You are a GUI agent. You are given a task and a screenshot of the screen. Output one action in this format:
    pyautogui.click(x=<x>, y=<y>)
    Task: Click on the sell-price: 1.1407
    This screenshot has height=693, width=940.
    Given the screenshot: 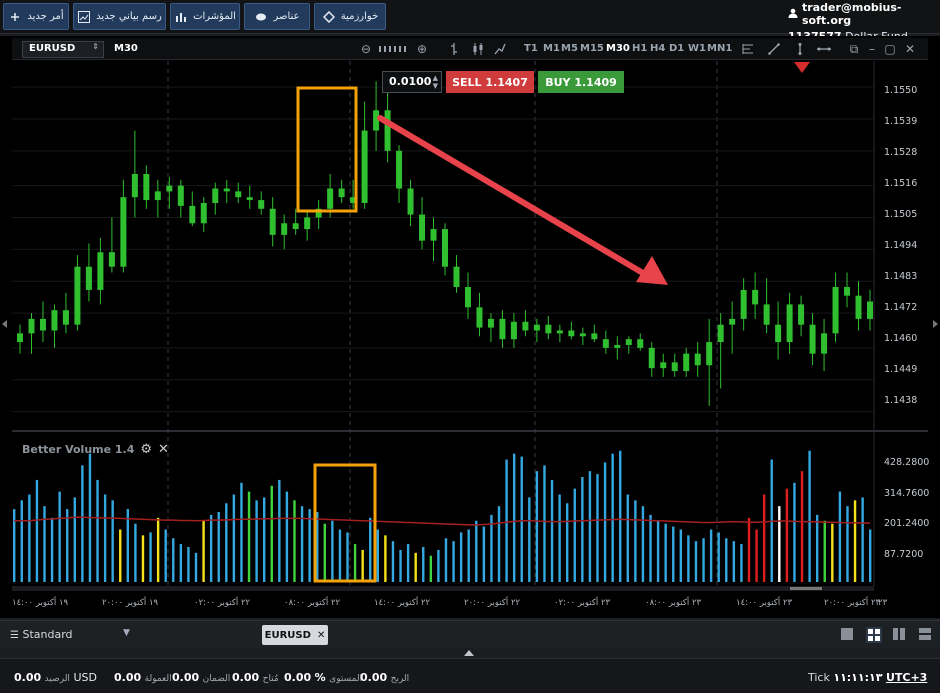 What is the action you would take?
    pyautogui.click(x=506, y=82)
    